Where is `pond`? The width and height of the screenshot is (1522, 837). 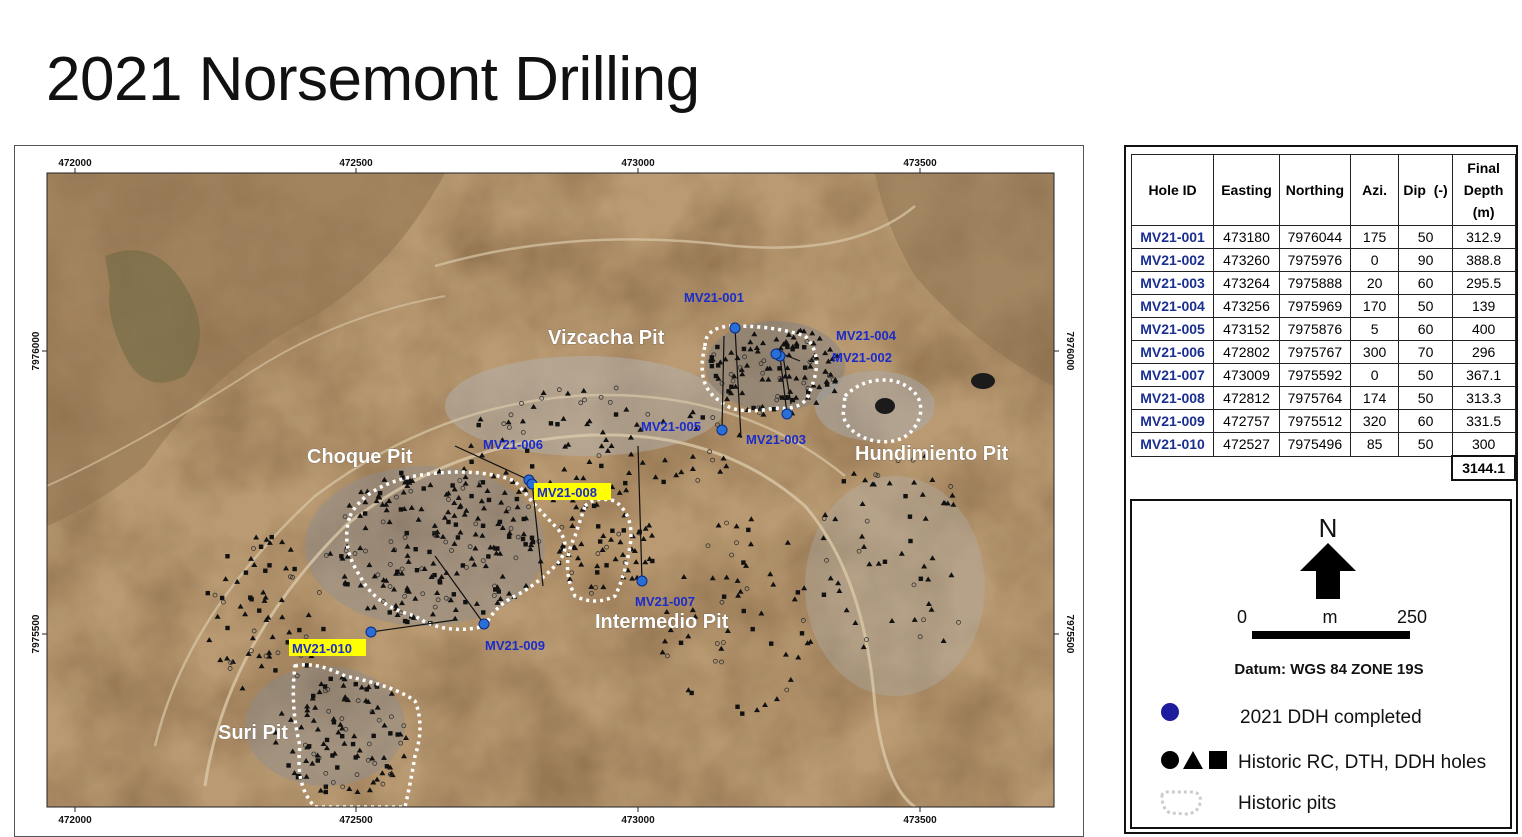
pond is located at coordinates (983, 381).